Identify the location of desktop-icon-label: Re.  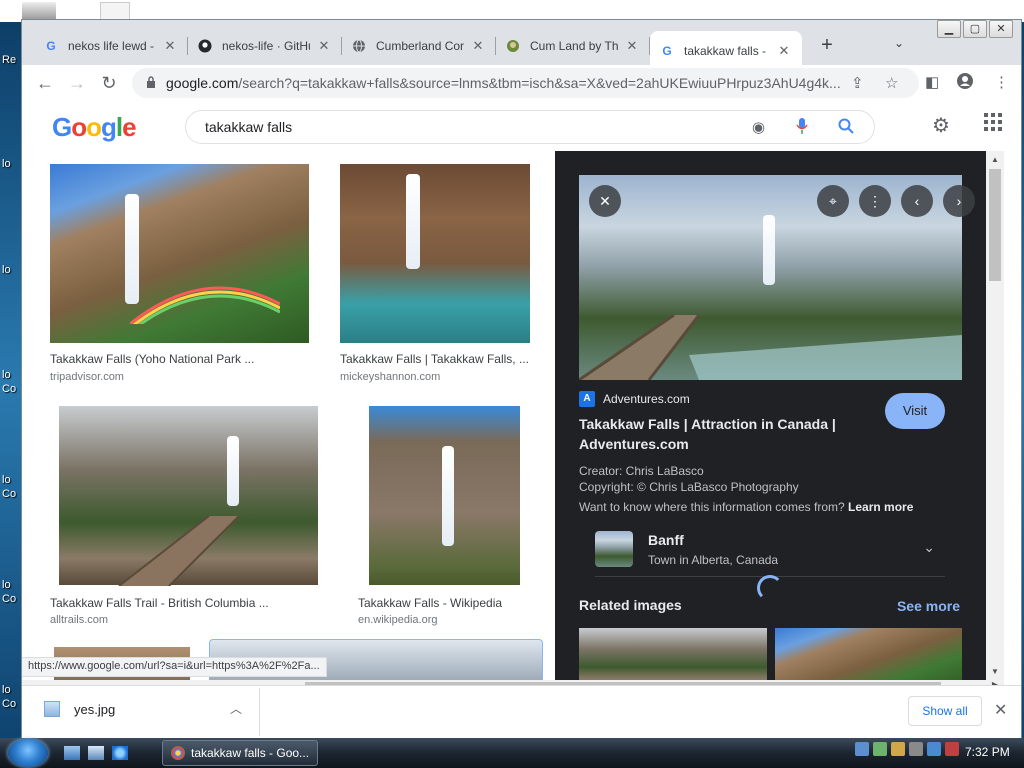
(9, 60).